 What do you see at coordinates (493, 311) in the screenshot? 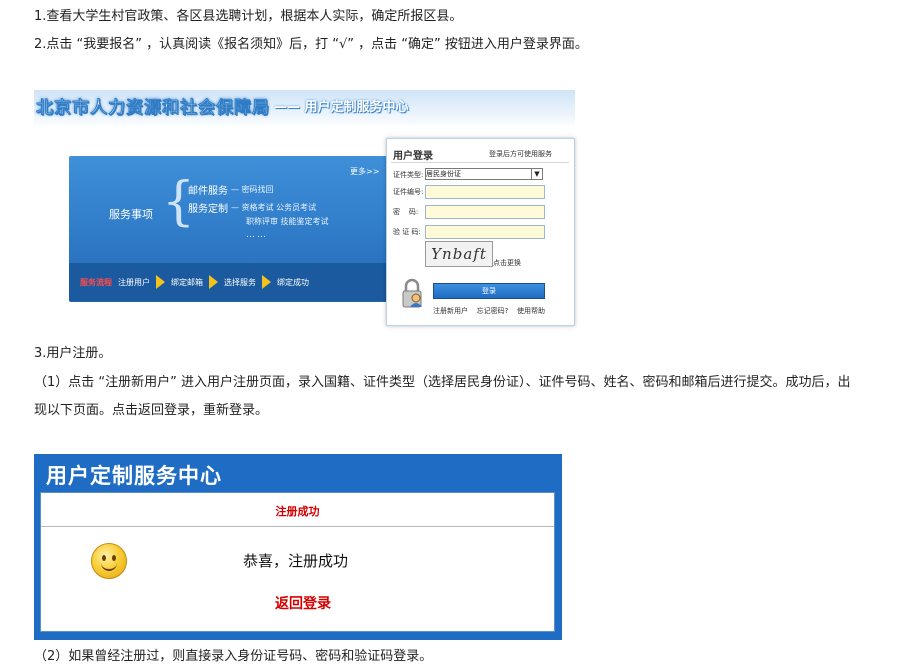
I see `forgot-password-link: 忘记密码?` at bounding box center [493, 311].